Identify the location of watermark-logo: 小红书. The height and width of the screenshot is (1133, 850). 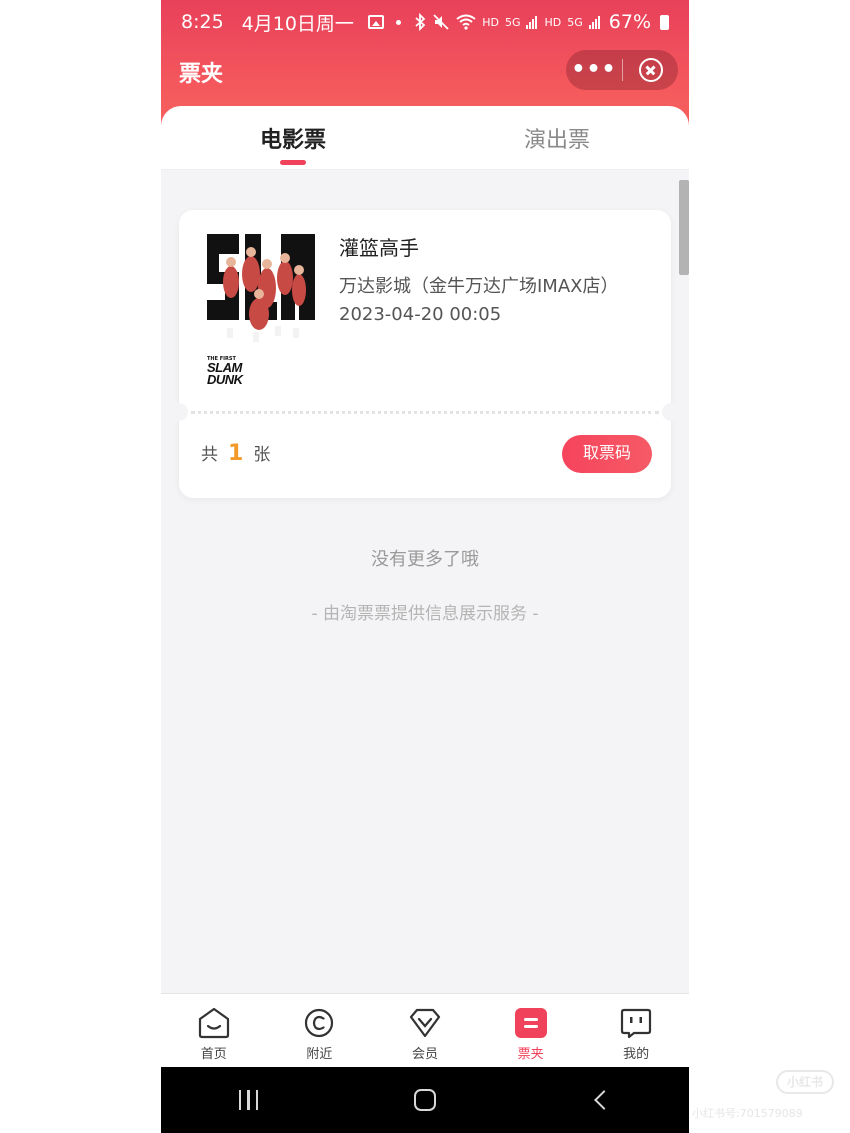
(805, 1082).